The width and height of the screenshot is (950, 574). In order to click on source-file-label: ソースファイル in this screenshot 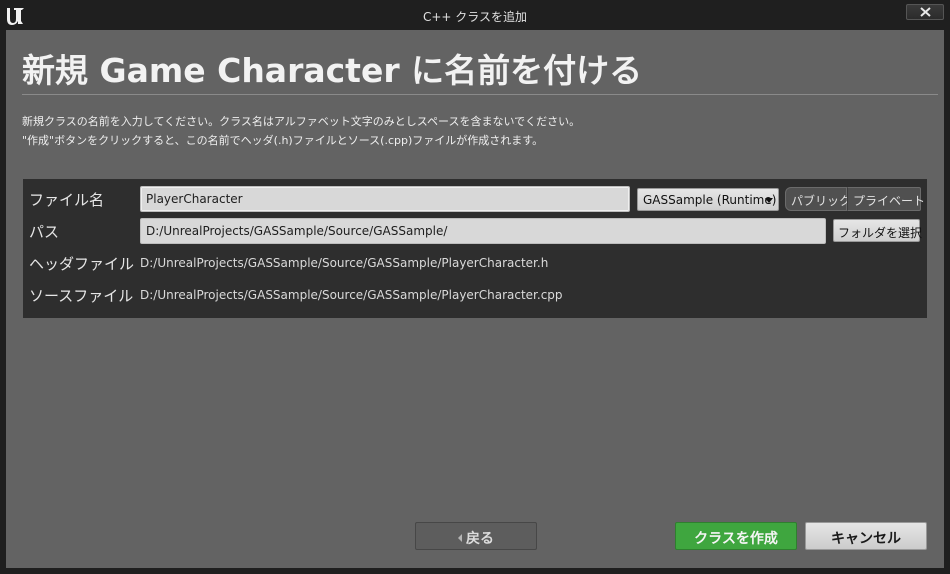, I will do `click(81, 296)`.